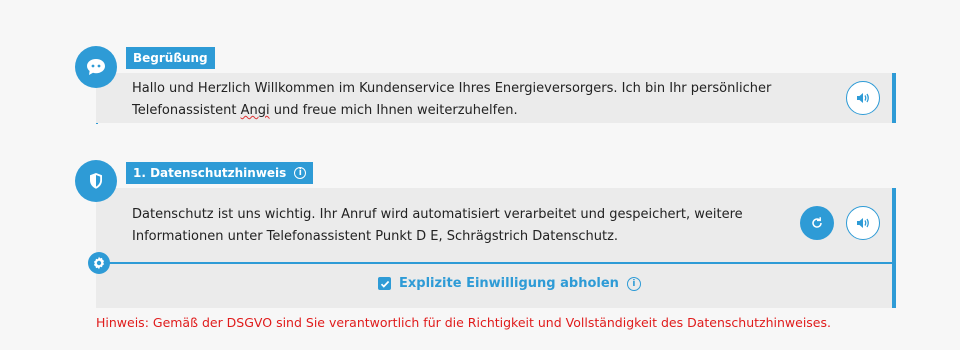 This screenshot has height=350, width=960. I want to click on misspelled-word: Angi, so click(255, 110).